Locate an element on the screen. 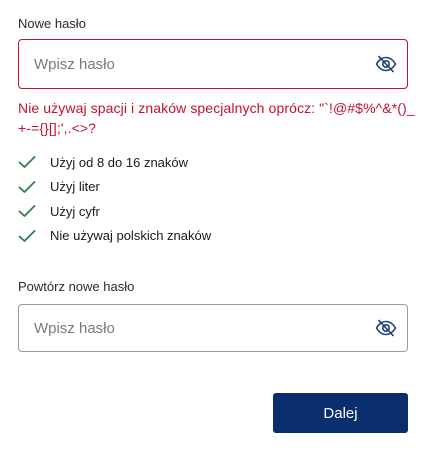  repeat-password-field is located at coordinates (213, 328).